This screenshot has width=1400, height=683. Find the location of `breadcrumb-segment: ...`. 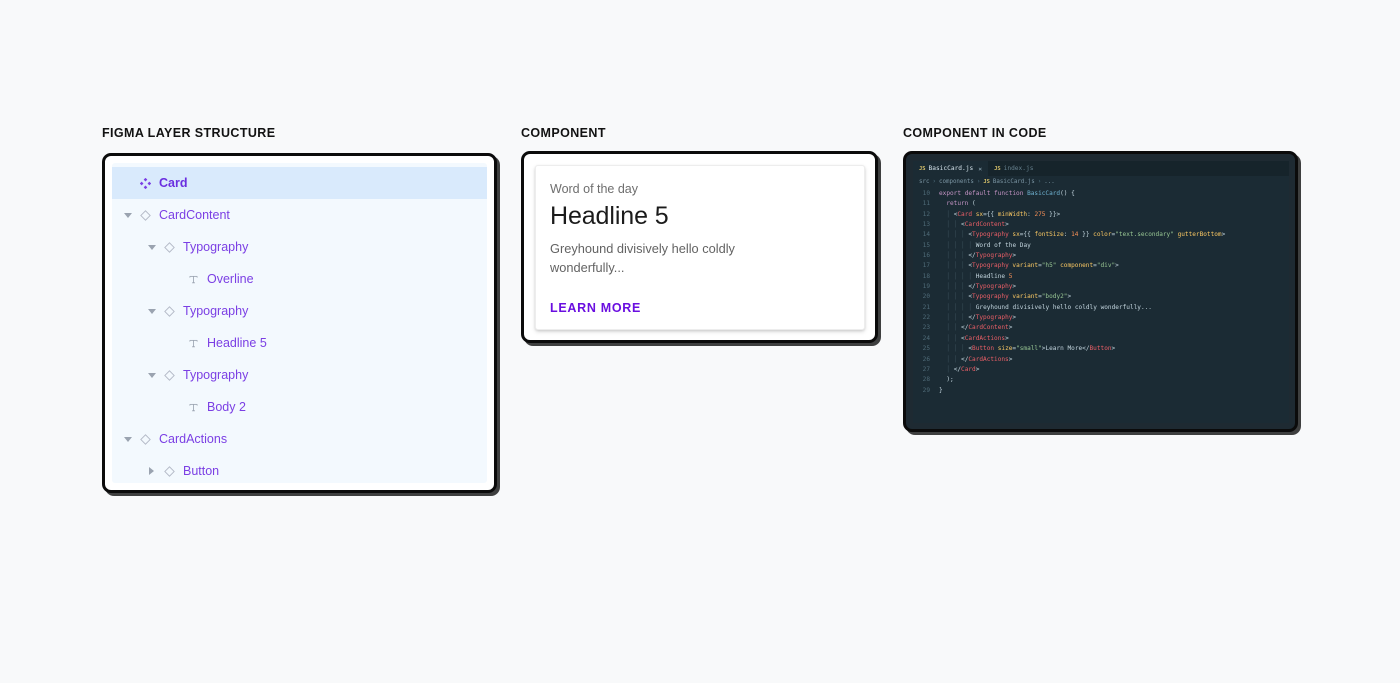

breadcrumb-segment: ... is located at coordinates (1049, 182).